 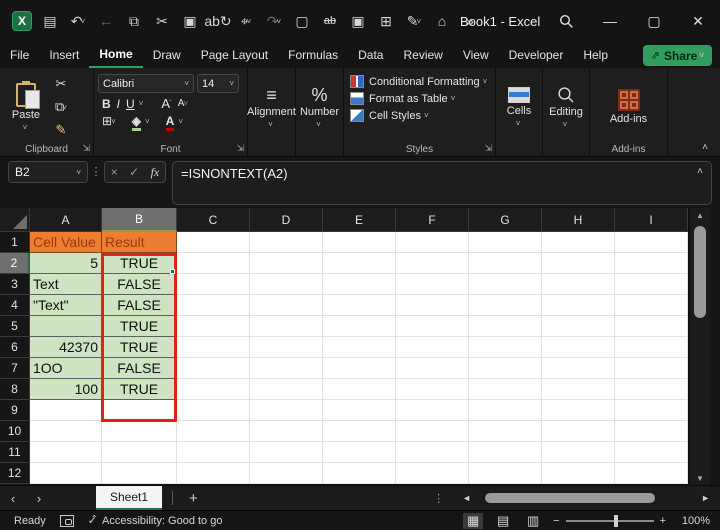 I want to click on enter-icon: ✓, so click(x=134, y=172).